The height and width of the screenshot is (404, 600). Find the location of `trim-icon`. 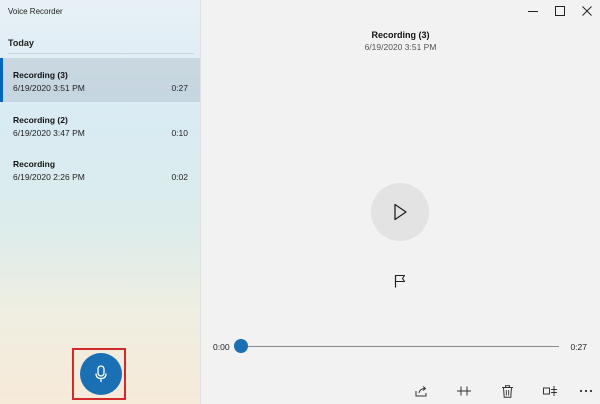

trim-icon is located at coordinates (464, 391).